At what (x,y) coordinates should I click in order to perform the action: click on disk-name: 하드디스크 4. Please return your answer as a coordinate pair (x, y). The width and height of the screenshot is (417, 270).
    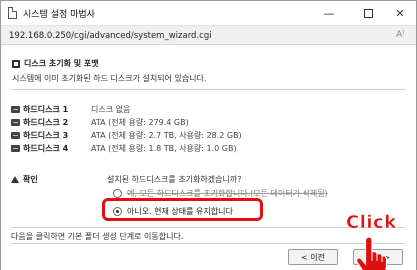
    Looking at the image, I should click on (46, 148).